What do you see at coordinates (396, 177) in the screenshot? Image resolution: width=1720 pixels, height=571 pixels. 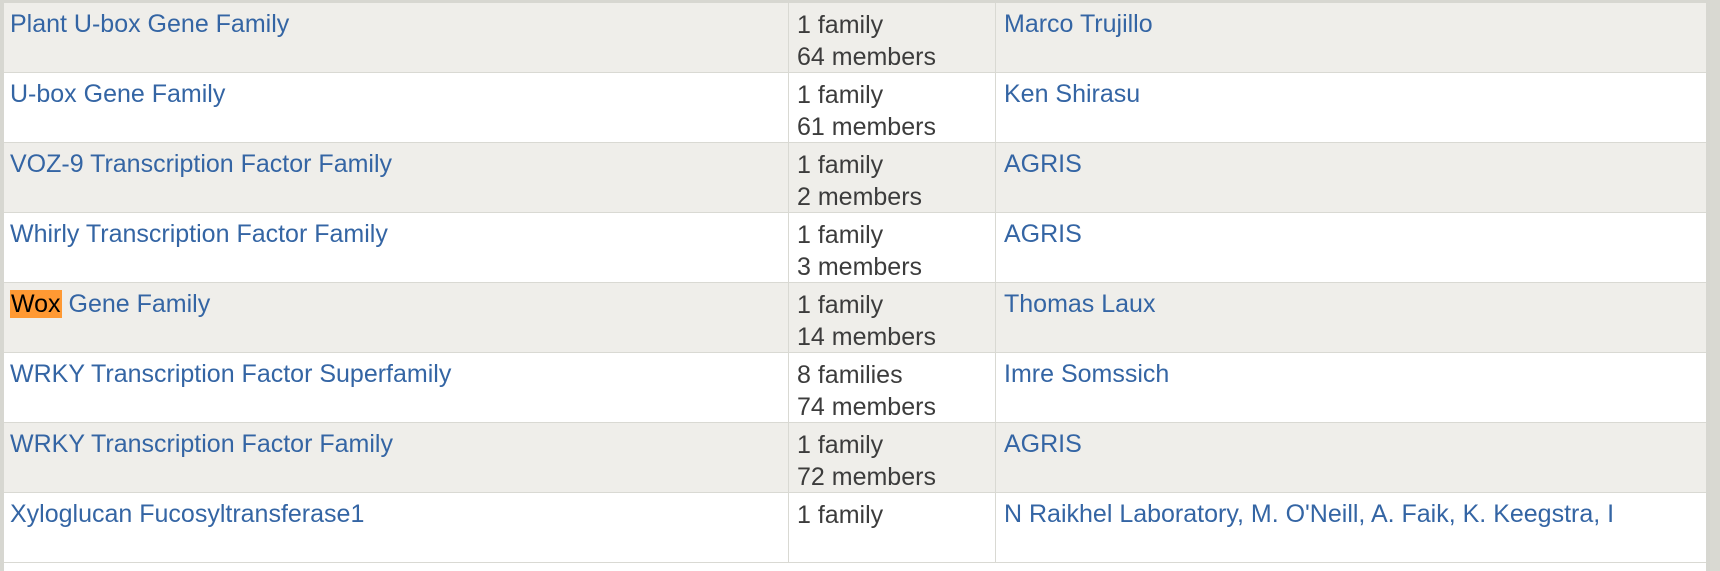 I see `cell-family-name: VOZ-9 Transcription Factor Family` at bounding box center [396, 177].